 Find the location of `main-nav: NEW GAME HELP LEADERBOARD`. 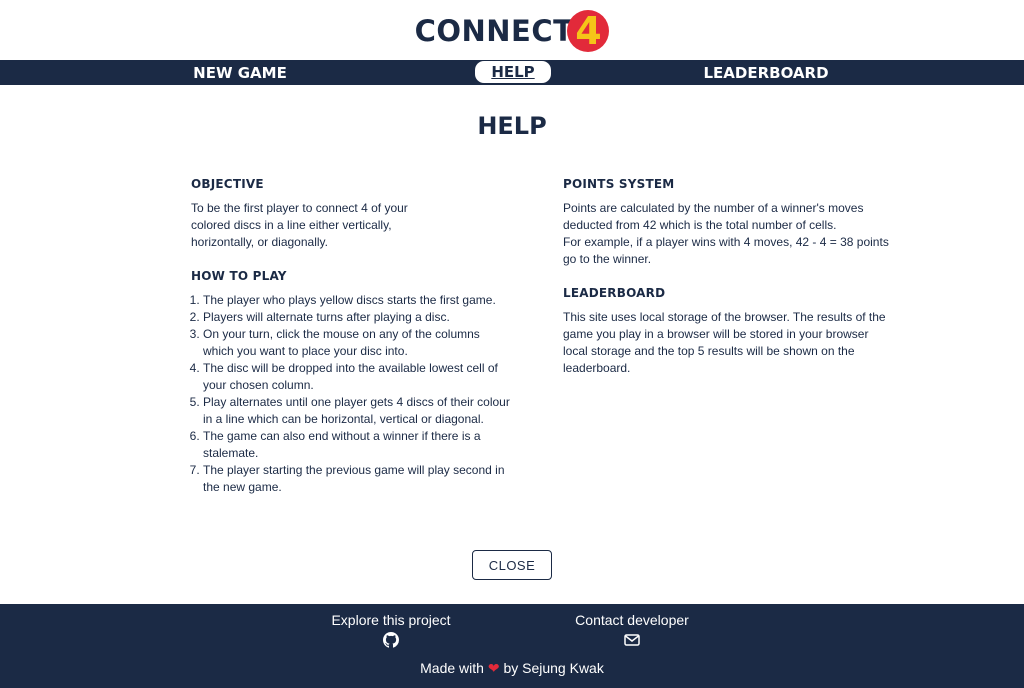

main-nav: NEW GAME HELP LEADERBOARD is located at coordinates (512, 72).